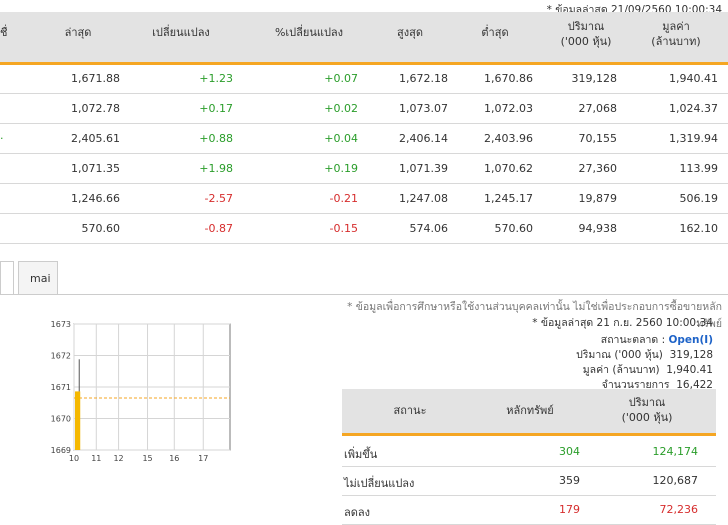  I want to click on cell-low: 1,670.86, so click(508, 78).